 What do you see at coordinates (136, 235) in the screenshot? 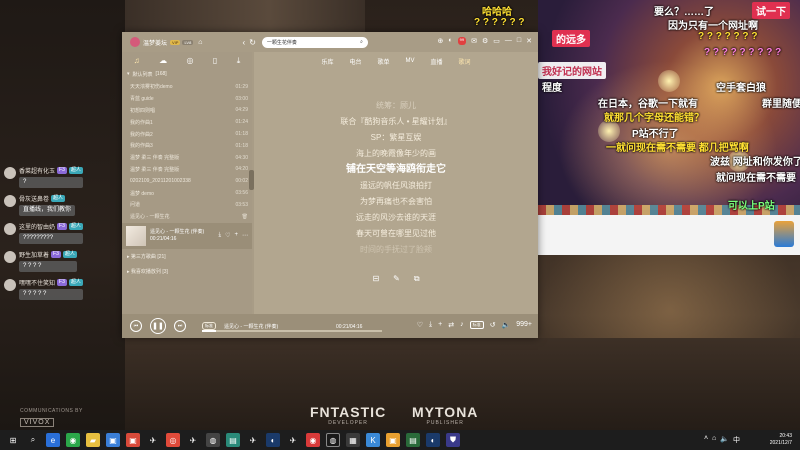
I see `album-cover` at bounding box center [136, 235].